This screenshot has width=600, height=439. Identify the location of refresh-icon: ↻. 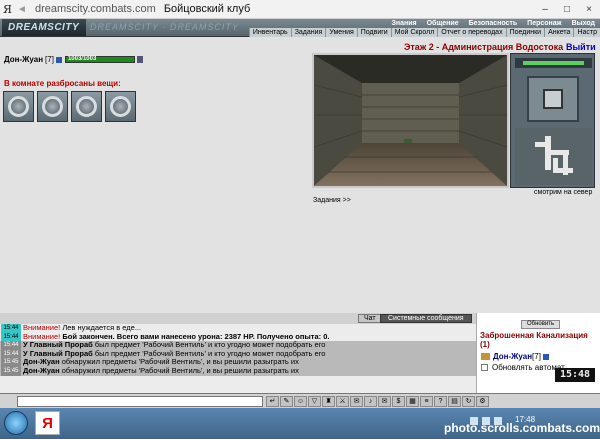
(468, 401).